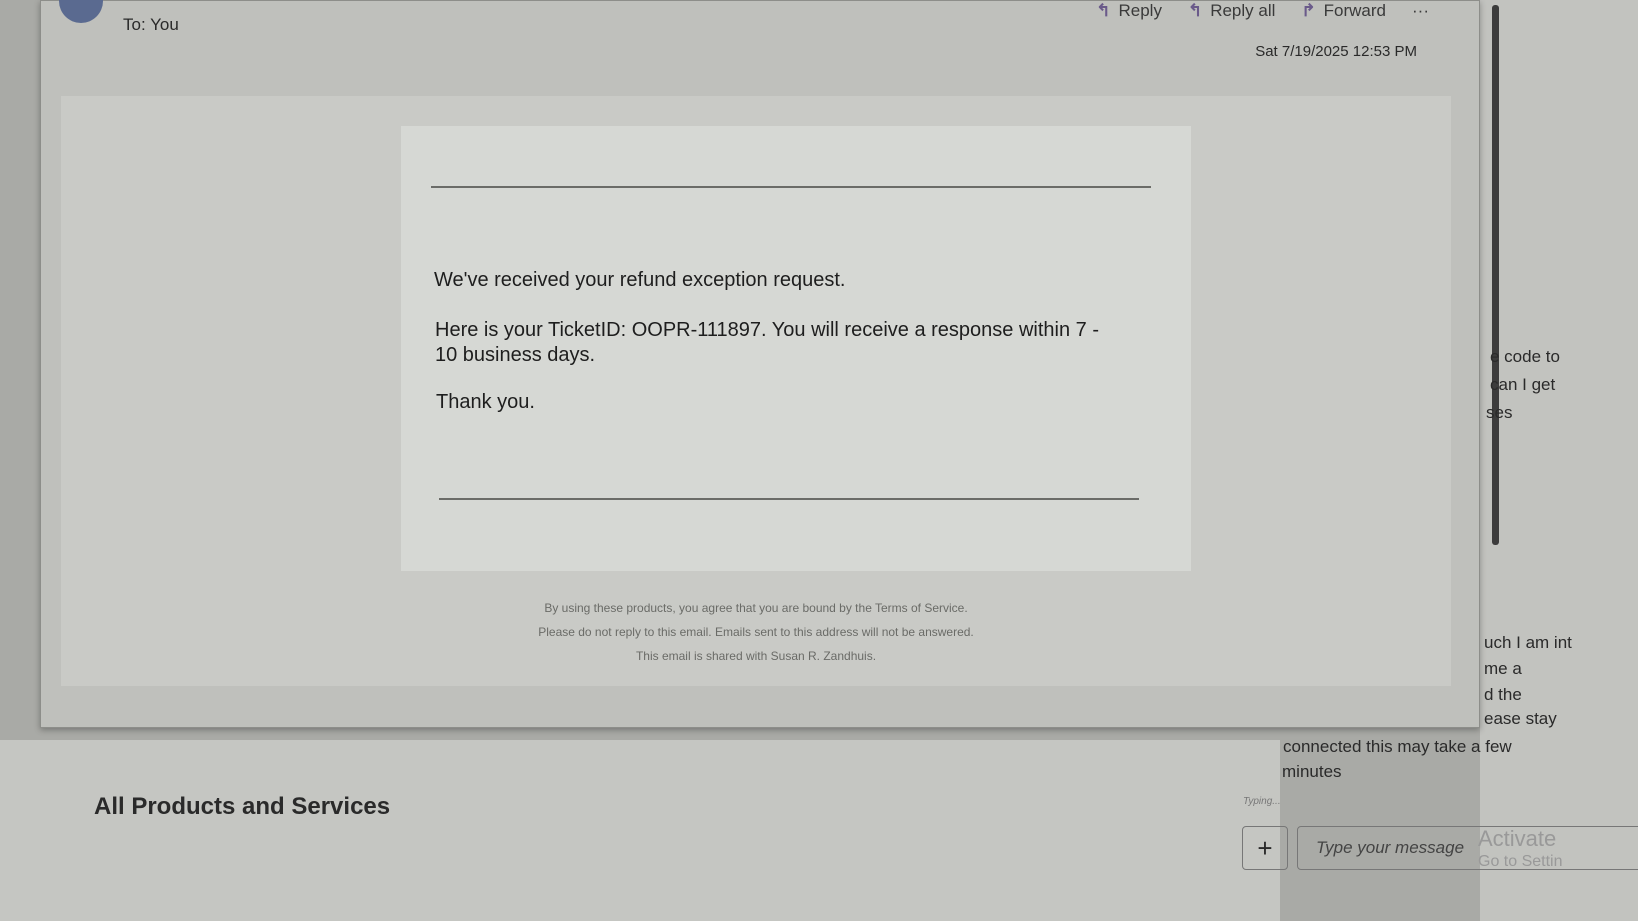 The height and width of the screenshot is (921, 1638). Describe the element at coordinates (242, 806) in the screenshot. I see `section-title: All Products and Services` at that location.